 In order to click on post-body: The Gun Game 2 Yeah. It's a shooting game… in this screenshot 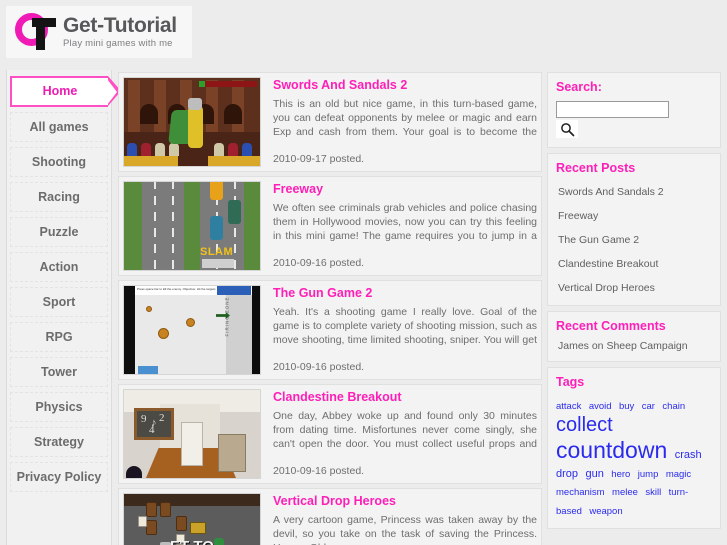, I will do `click(399, 330)`.